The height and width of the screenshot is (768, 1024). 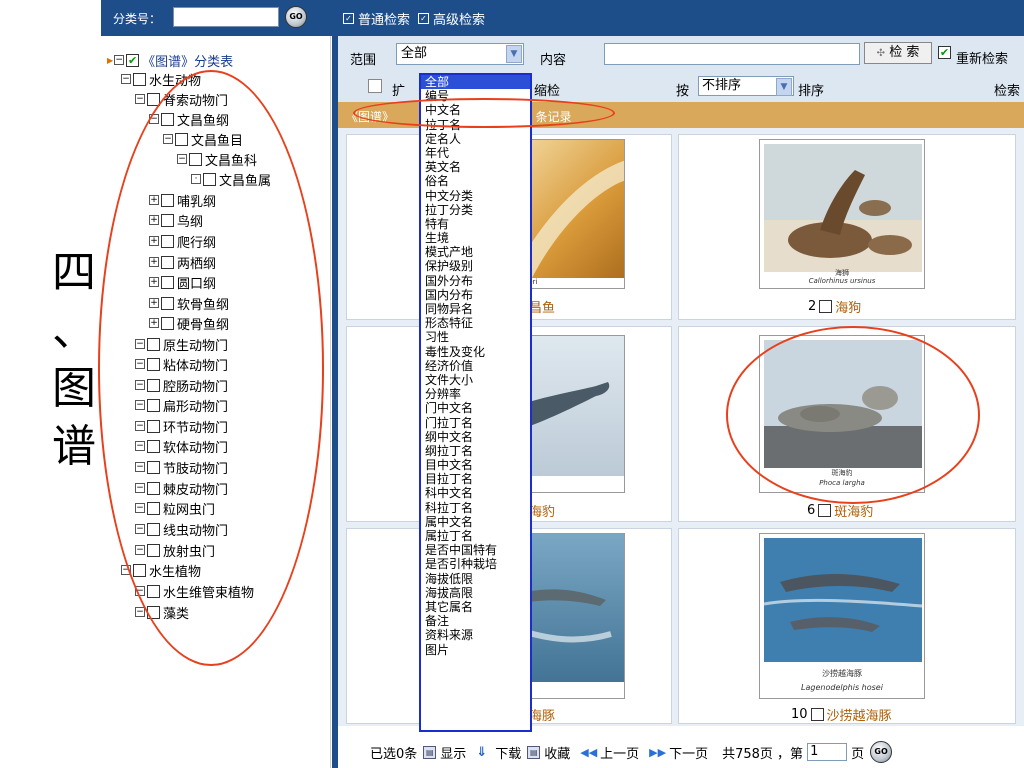 I want to click on dropdown-option: 纲中文名, so click(x=475, y=437).